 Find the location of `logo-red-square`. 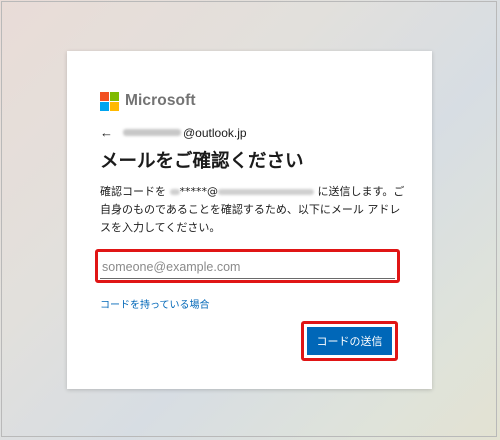

logo-red-square is located at coordinates (104, 96).